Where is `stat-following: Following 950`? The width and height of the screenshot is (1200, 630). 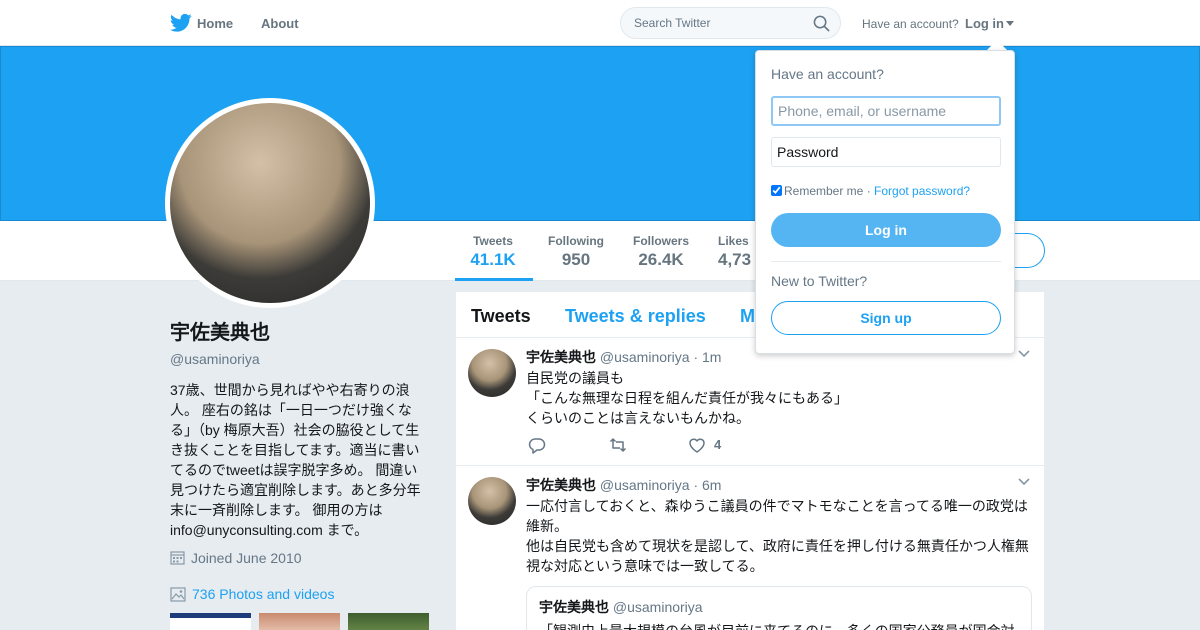 stat-following: Following 950 is located at coordinates (576, 252).